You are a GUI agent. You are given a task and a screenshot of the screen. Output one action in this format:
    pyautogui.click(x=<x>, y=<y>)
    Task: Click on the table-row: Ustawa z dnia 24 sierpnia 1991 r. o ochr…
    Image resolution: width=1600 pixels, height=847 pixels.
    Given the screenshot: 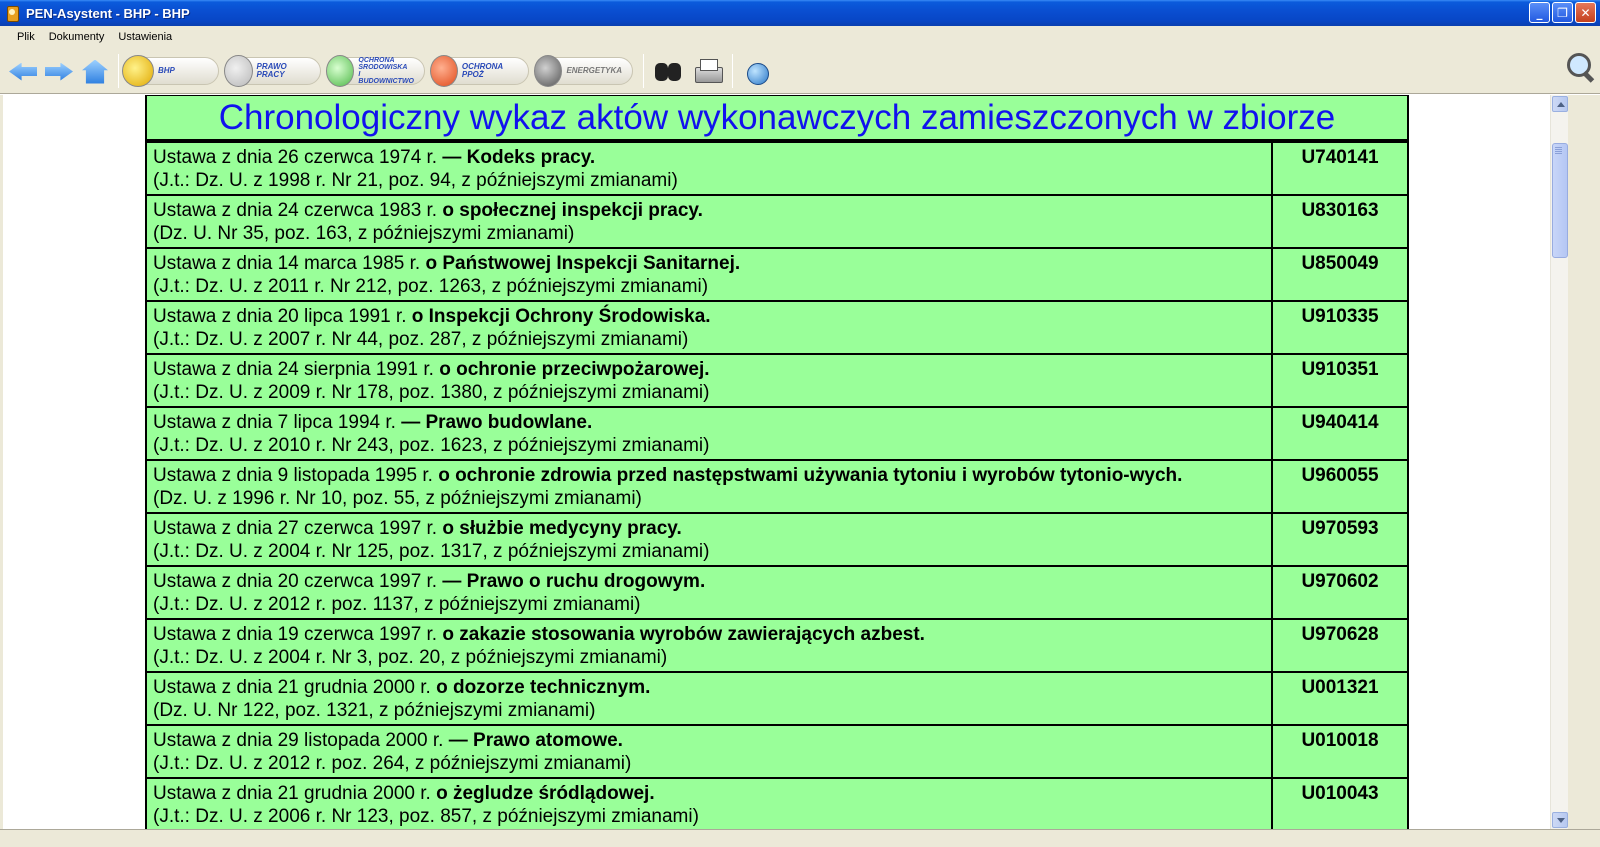 What is the action you would take?
    pyautogui.click(x=777, y=380)
    